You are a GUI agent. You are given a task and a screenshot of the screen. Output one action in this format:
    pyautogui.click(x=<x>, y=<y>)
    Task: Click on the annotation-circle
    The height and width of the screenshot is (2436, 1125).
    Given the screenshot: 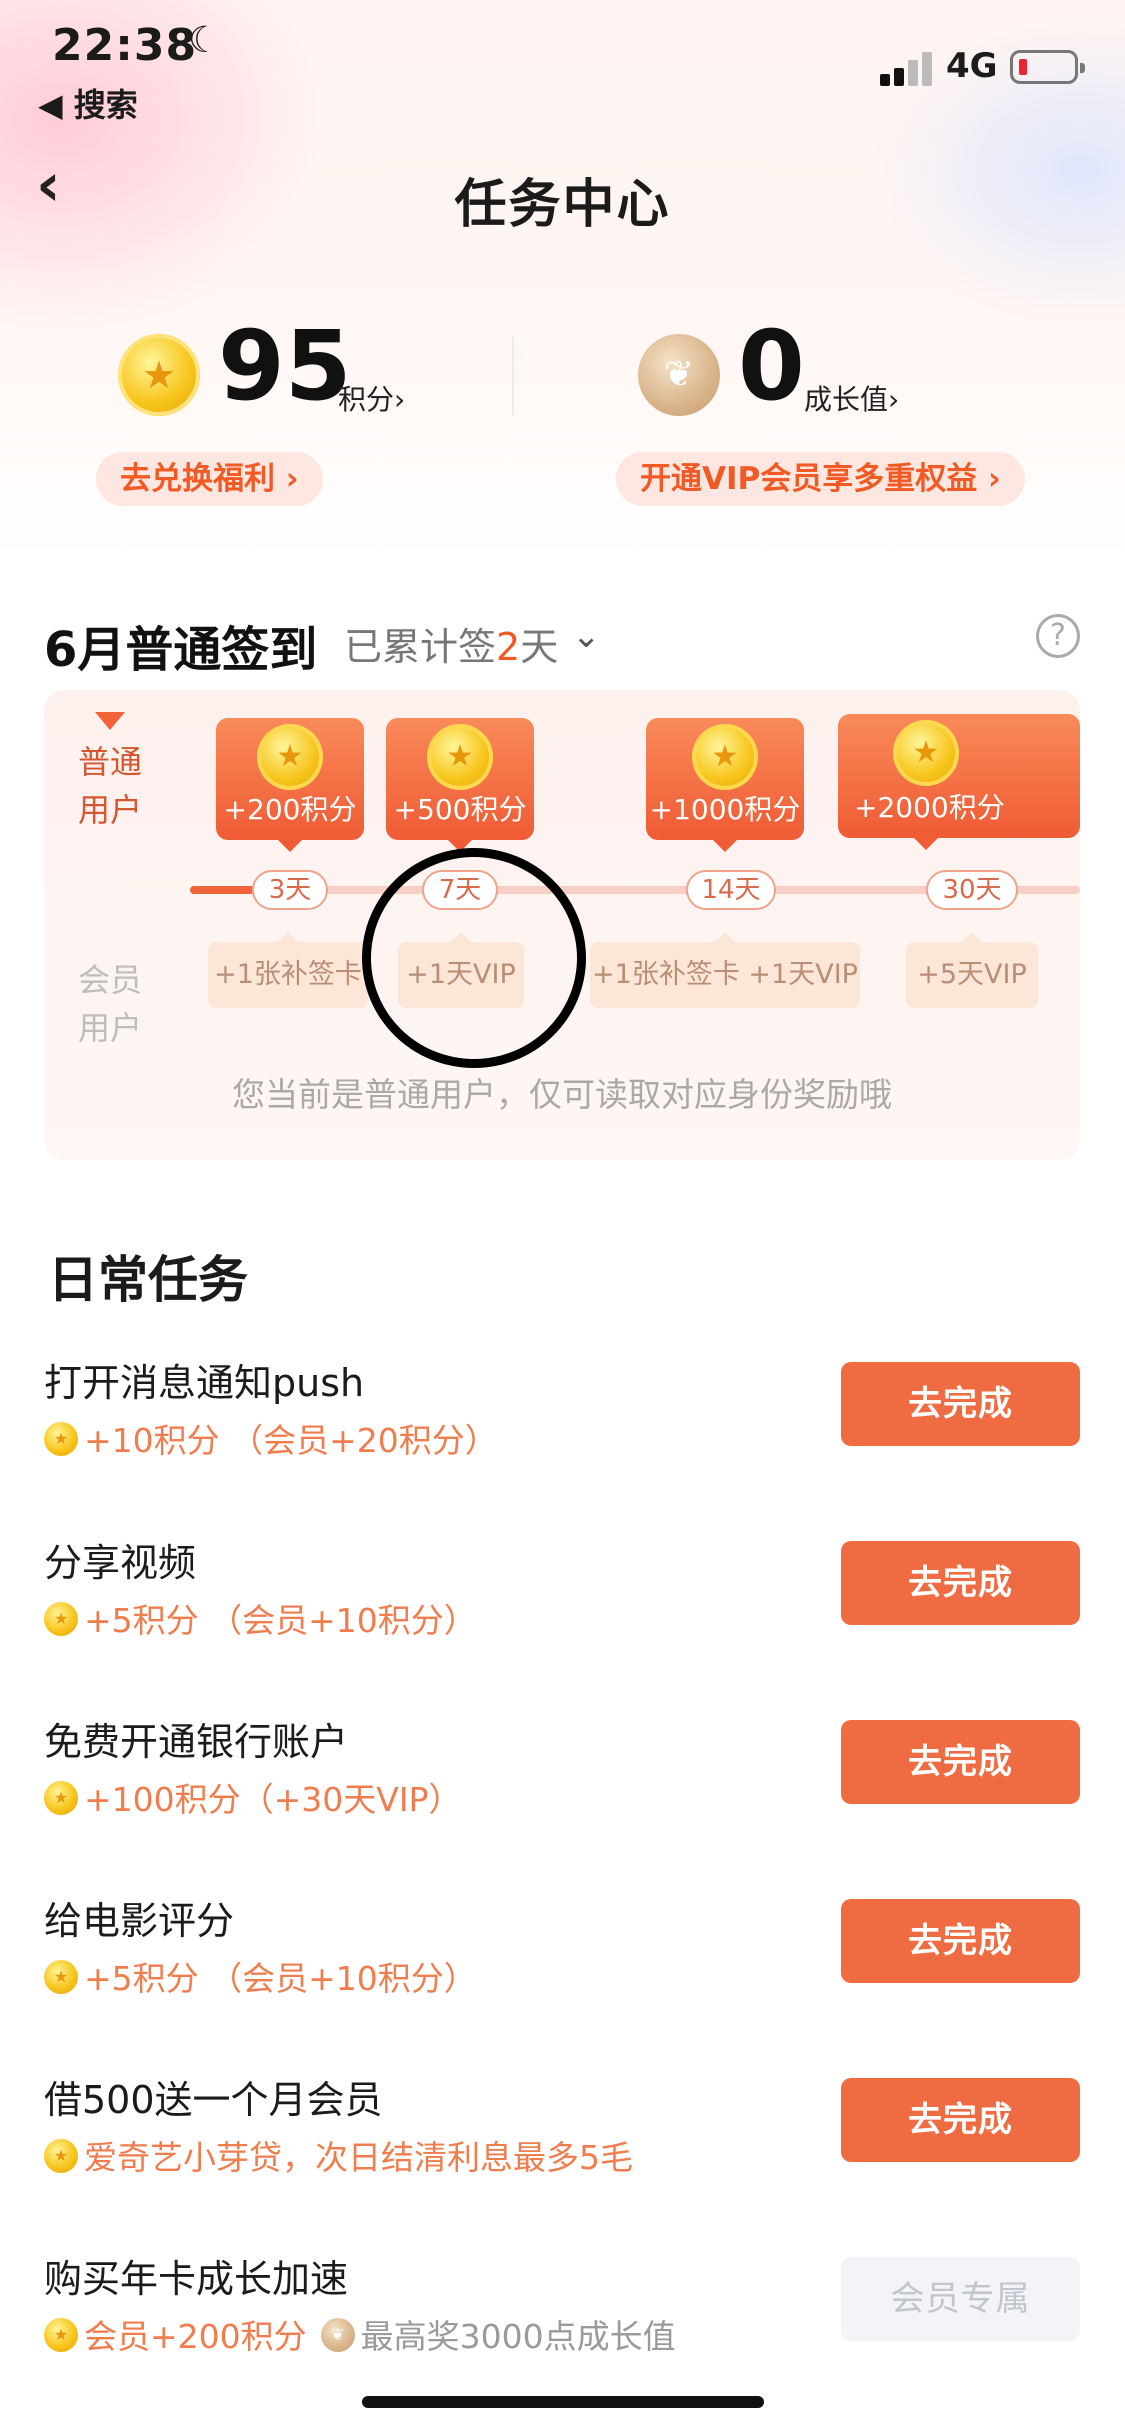 What is the action you would take?
    pyautogui.click(x=474, y=958)
    